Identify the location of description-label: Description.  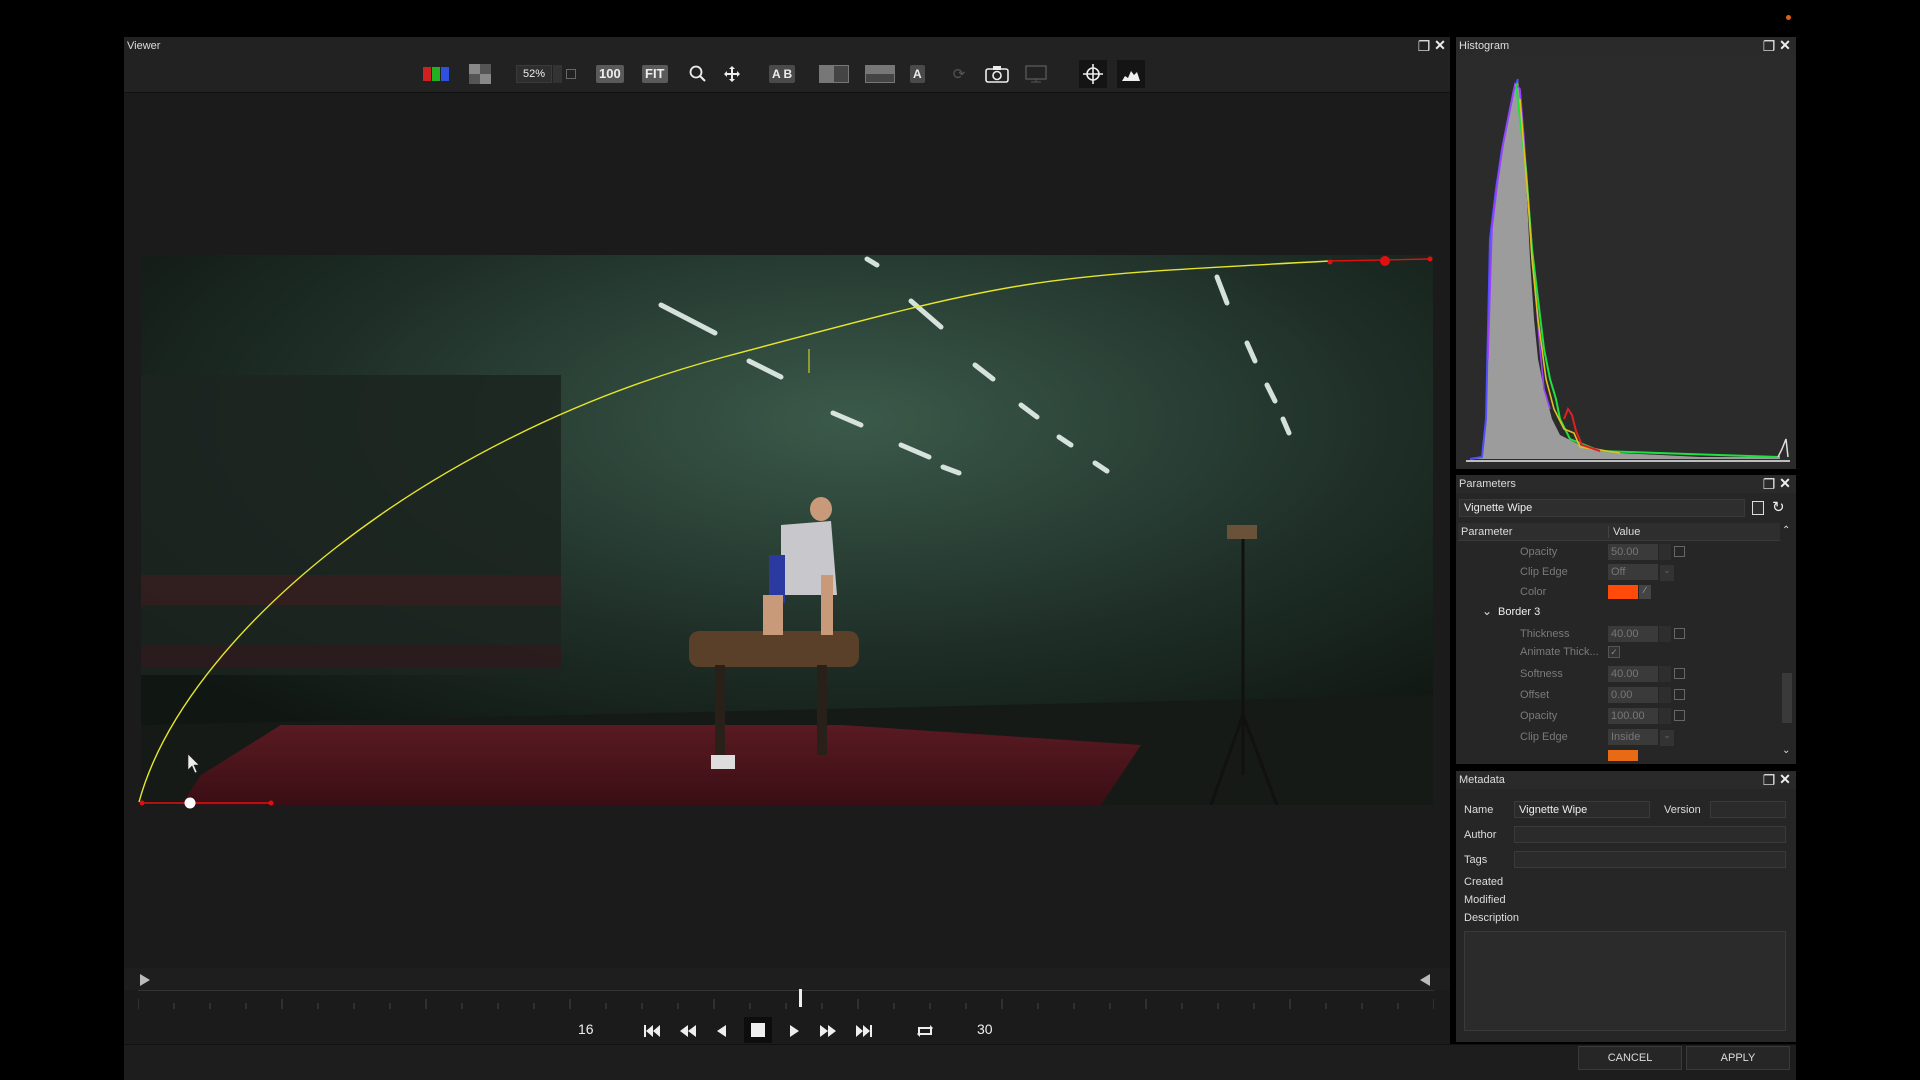
(1492, 918).